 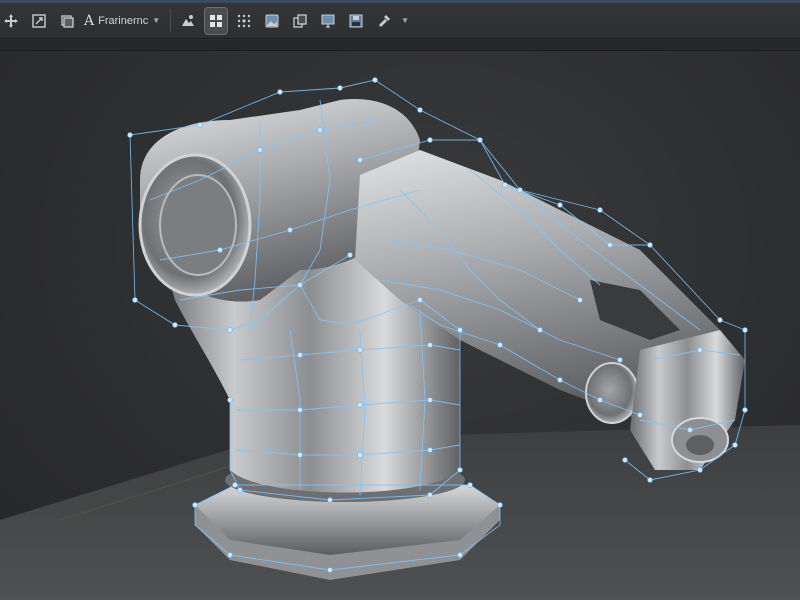 I want to click on image-tool-icon, so click(x=272, y=21).